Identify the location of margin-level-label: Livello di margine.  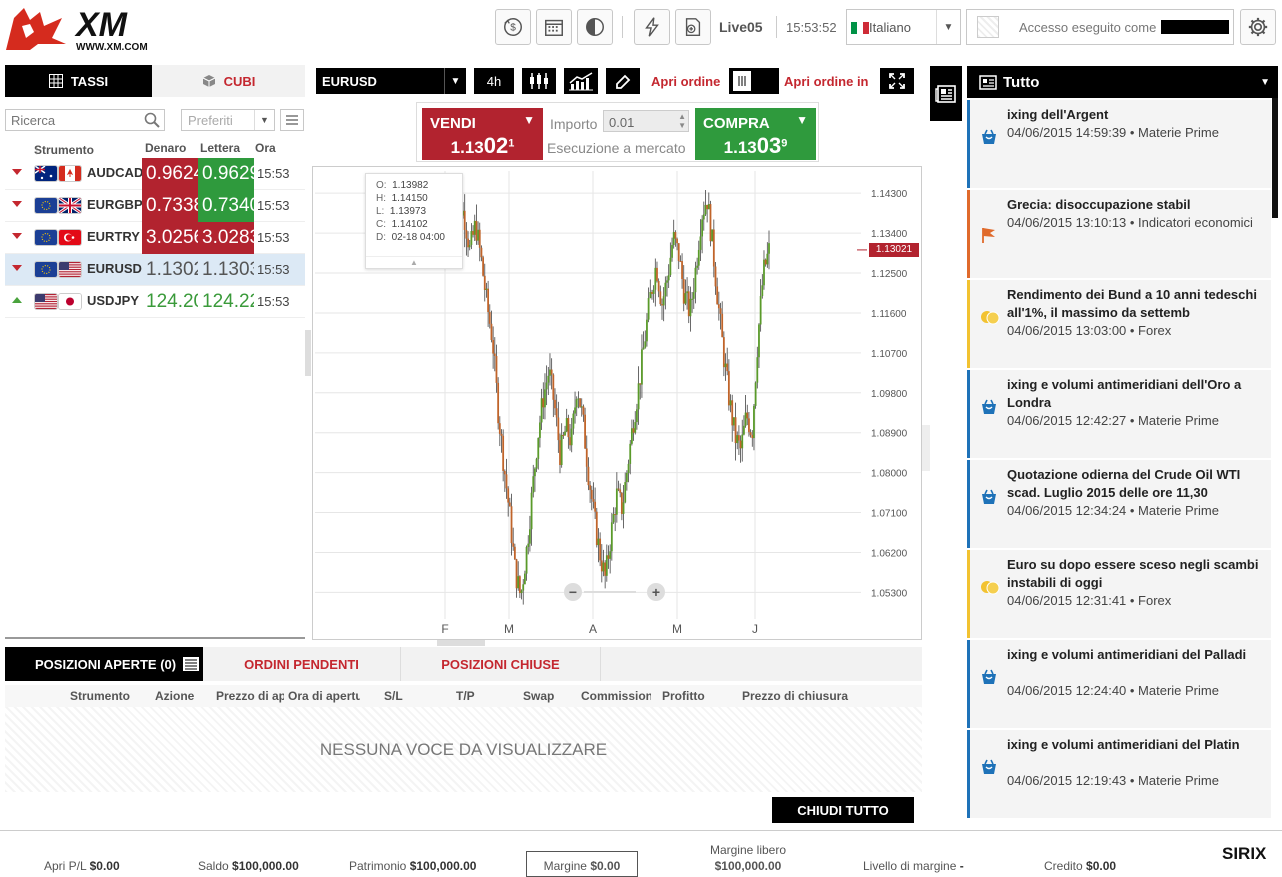
(910, 866).